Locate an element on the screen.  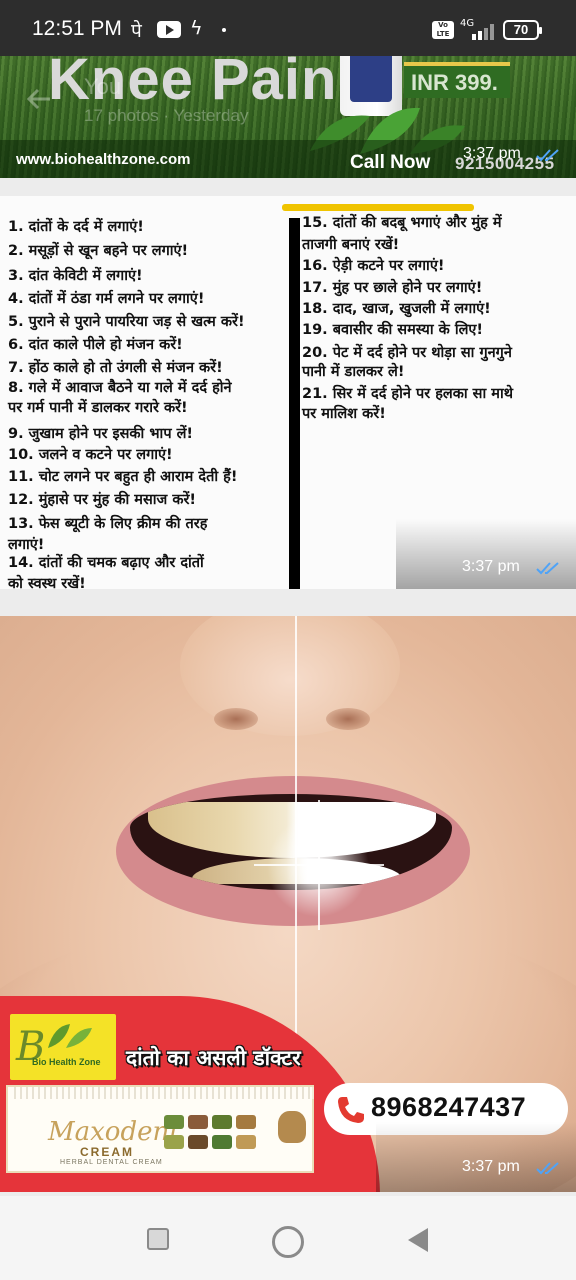
product-box: Maxodent CREAM HERBAL DENTAL CREAM is located at coordinates (160, 1129).